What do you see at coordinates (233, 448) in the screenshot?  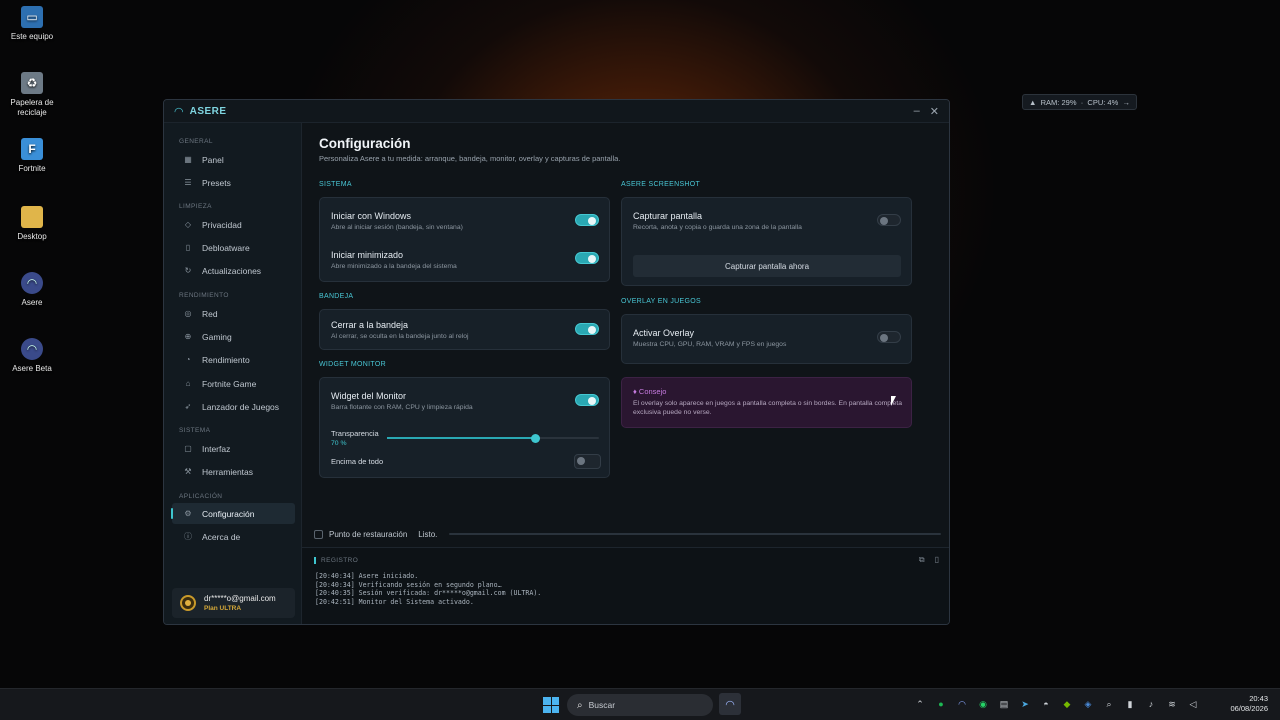 I see `sidebar-item-interfaz: ▢ Interfaz` at bounding box center [233, 448].